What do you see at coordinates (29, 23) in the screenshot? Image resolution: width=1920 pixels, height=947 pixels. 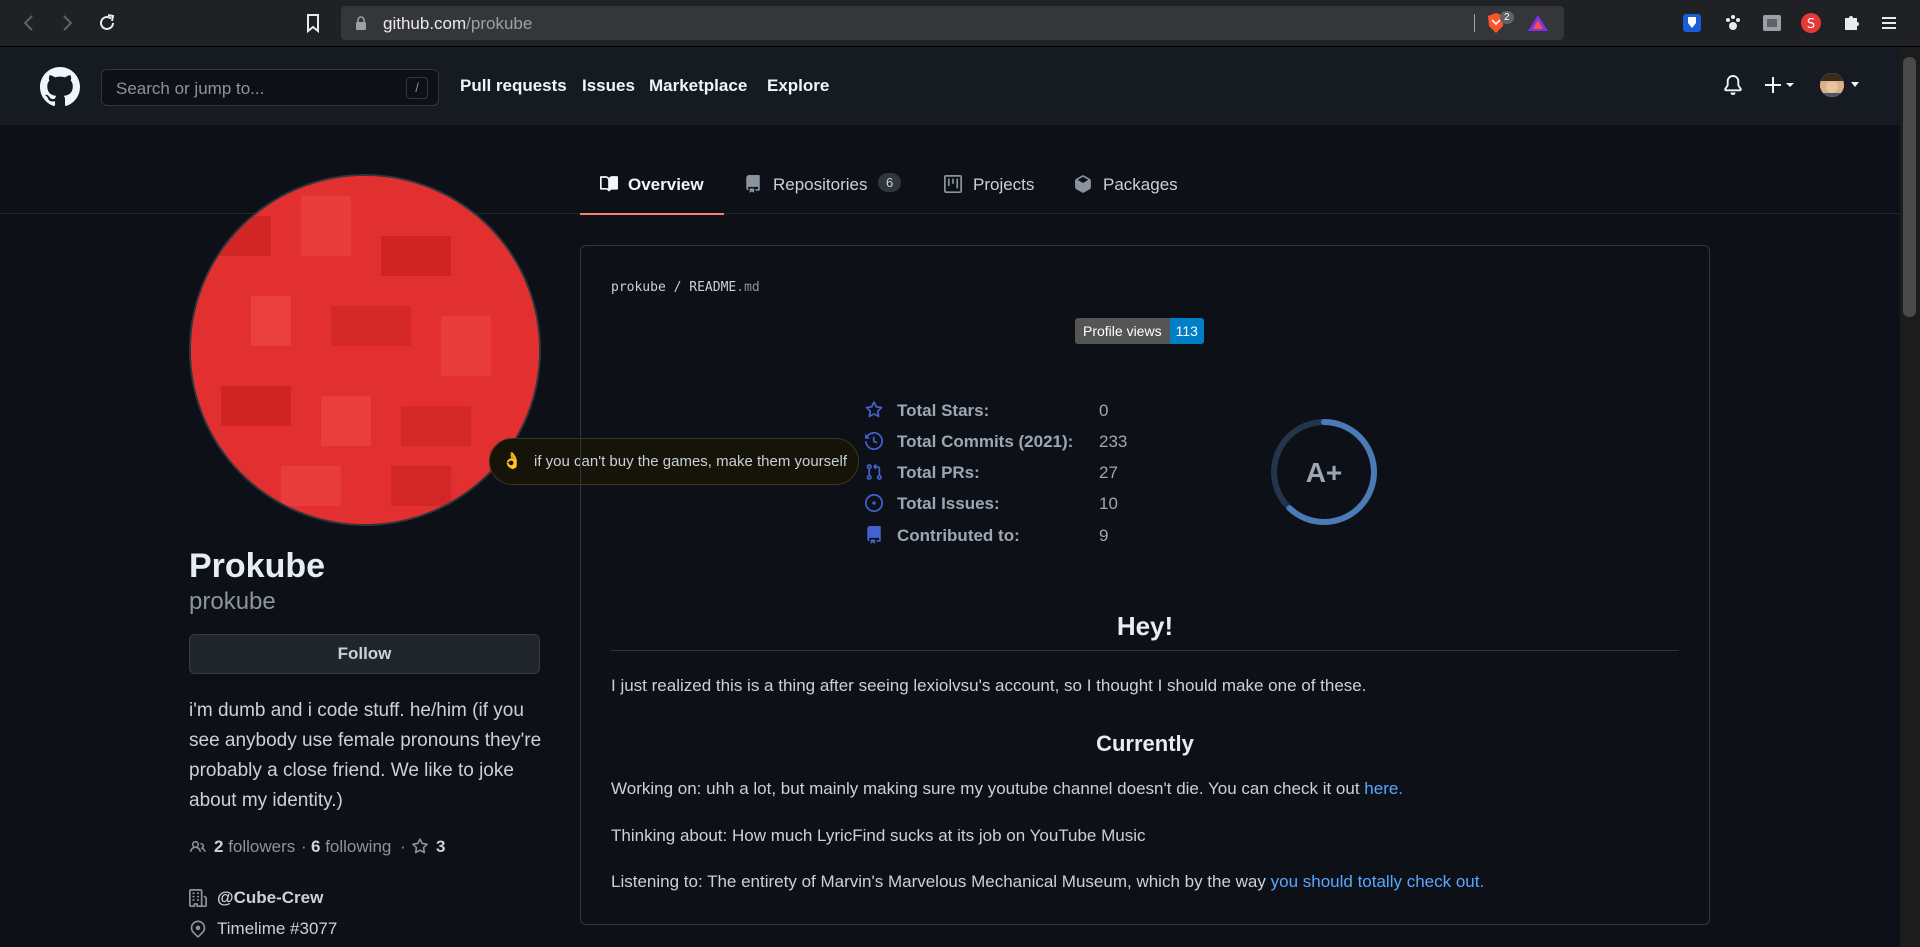 I see `back-icon` at bounding box center [29, 23].